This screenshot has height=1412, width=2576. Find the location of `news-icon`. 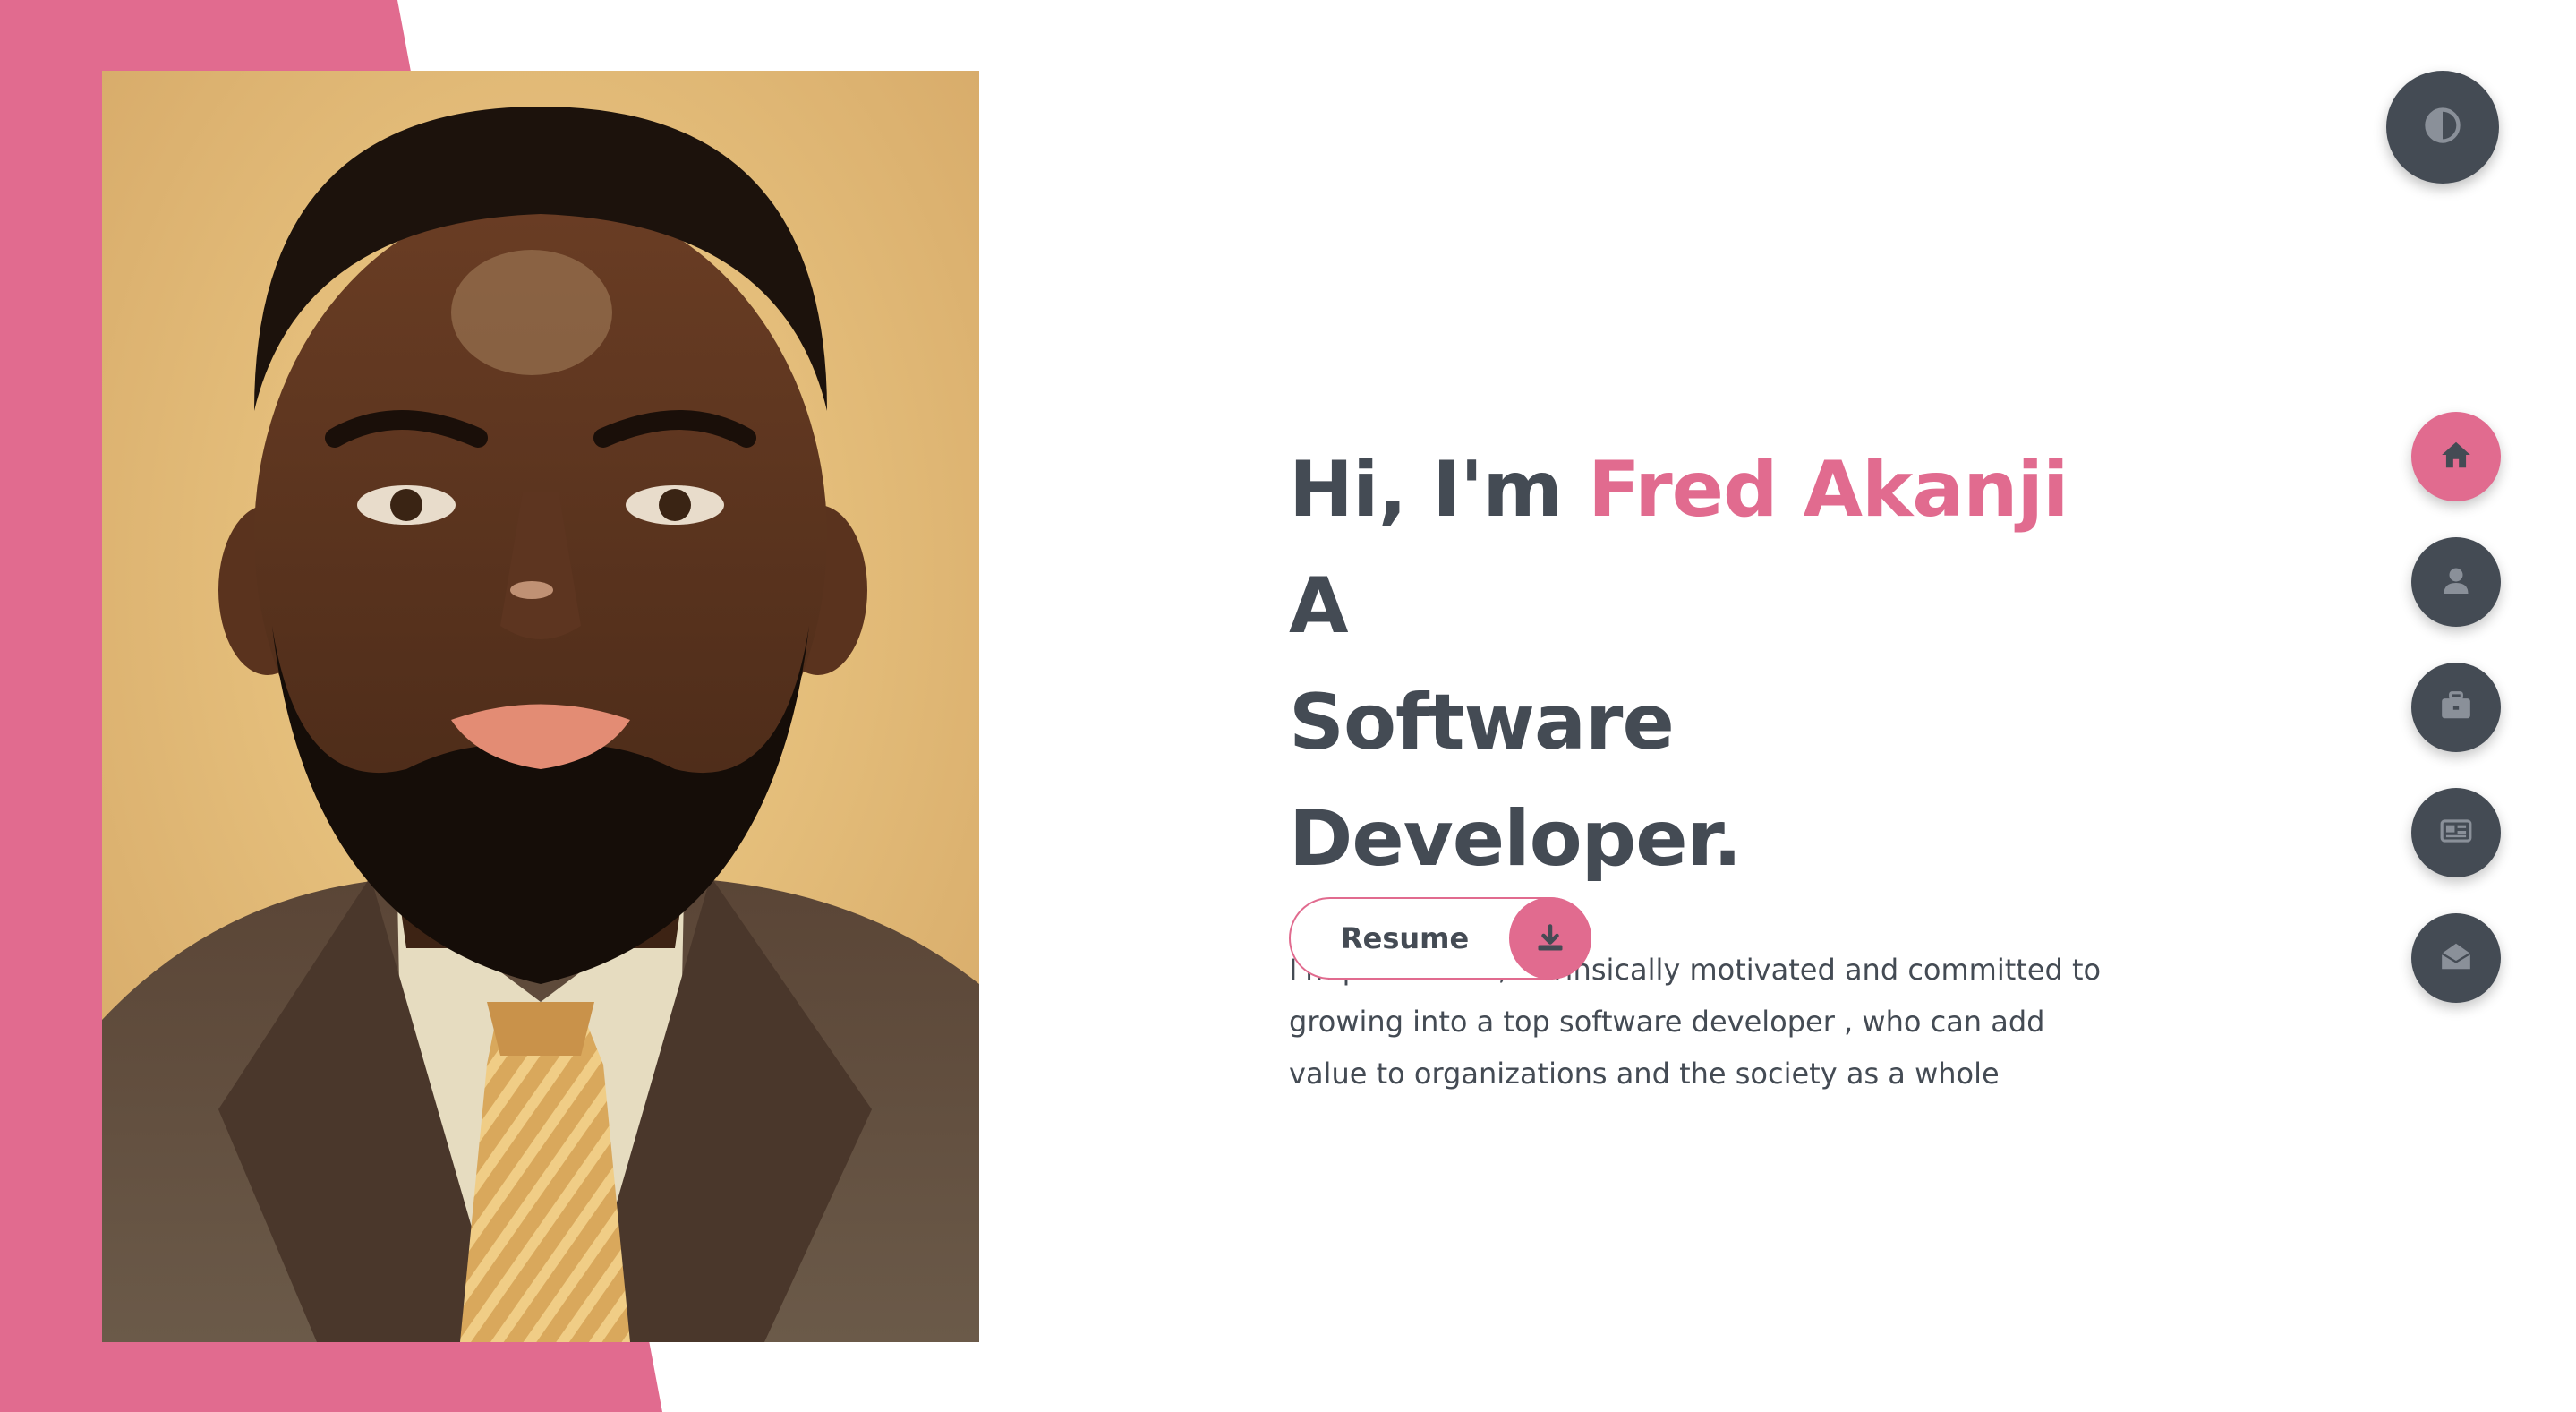

news-icon is located at coordinates (2456, 833).